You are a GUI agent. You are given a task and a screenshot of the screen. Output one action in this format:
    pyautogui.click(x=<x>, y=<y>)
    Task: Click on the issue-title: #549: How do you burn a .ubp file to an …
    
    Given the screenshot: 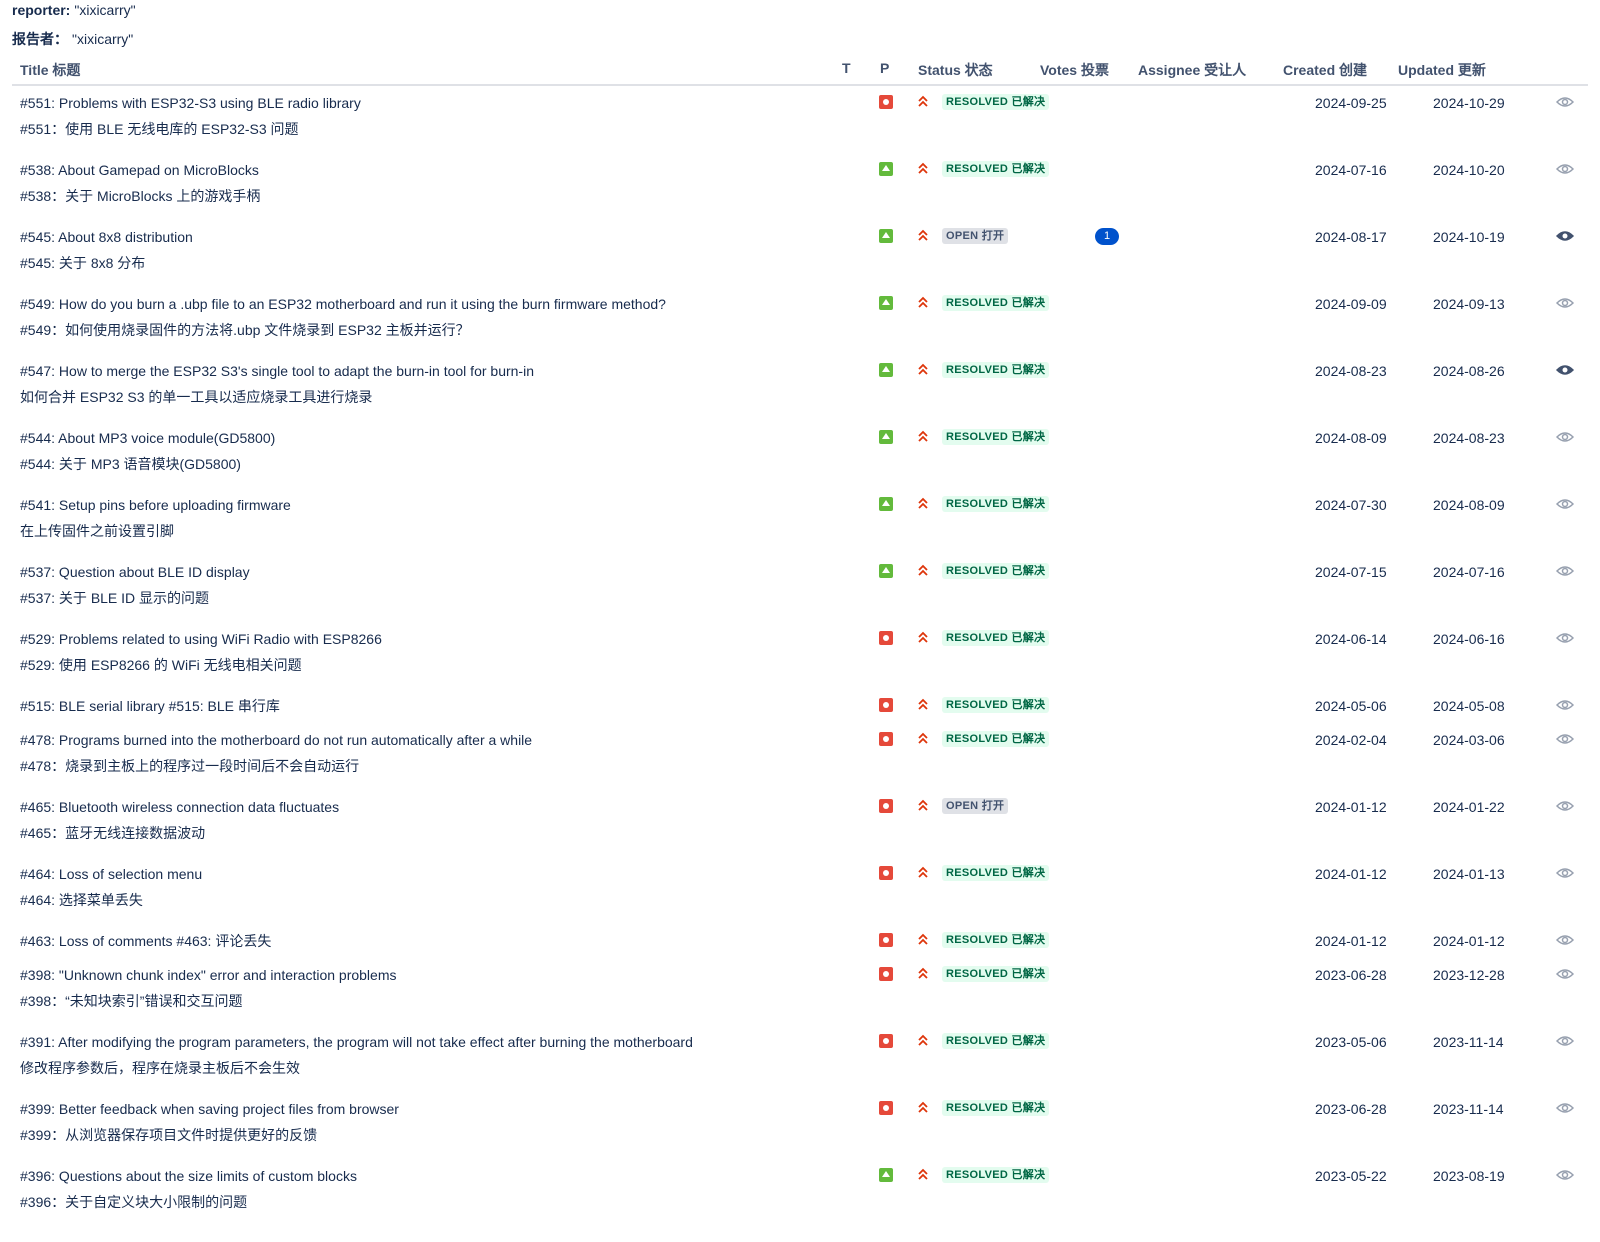 What is the action you would take?
    pyautogui.click(x=343, y=317)
    